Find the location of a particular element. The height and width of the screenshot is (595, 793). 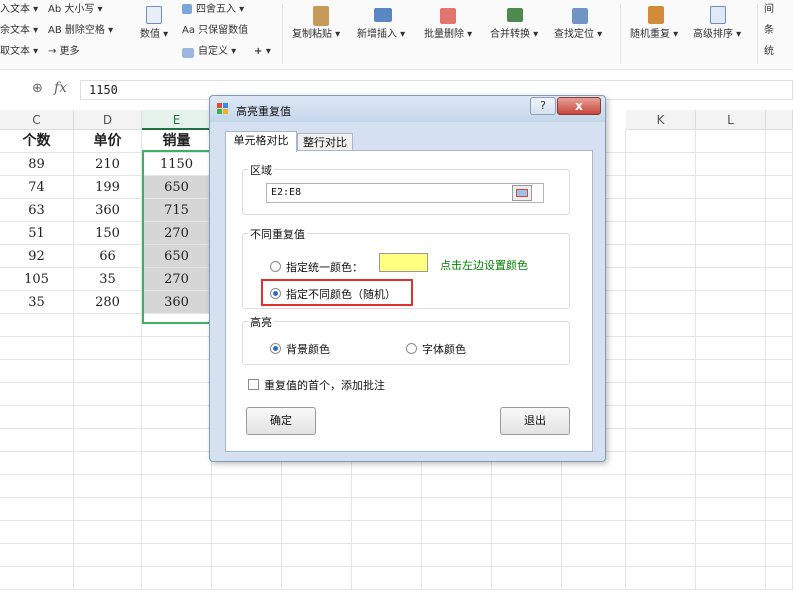

ribbon-btn-random: 随机重复 ▾ is located at coordinates (654, 35).